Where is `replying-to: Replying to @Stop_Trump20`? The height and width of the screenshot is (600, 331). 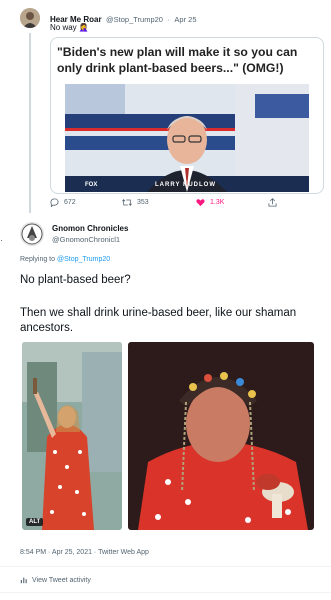 replying-to: Replying to @Stop_Trump20 is located at coordinates (65, 259).